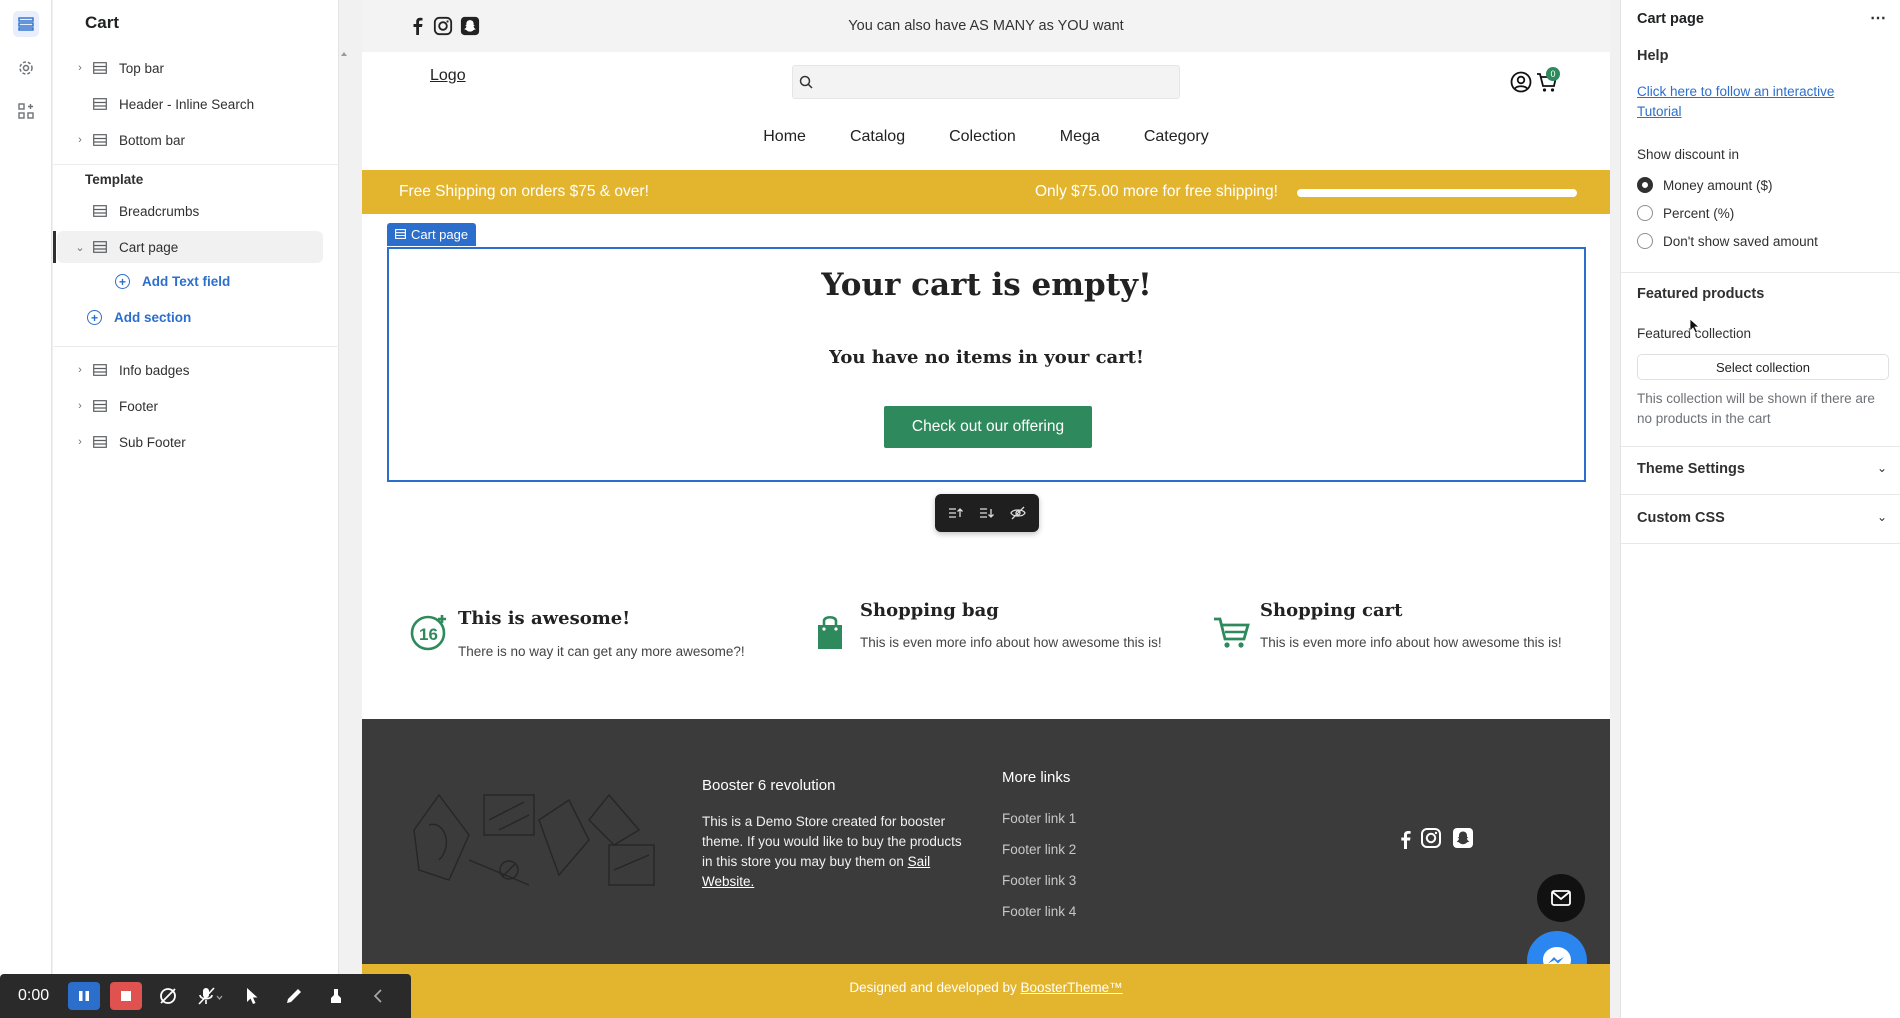  I want to click on footer-link: Footer link 2, so click(1039, 849).